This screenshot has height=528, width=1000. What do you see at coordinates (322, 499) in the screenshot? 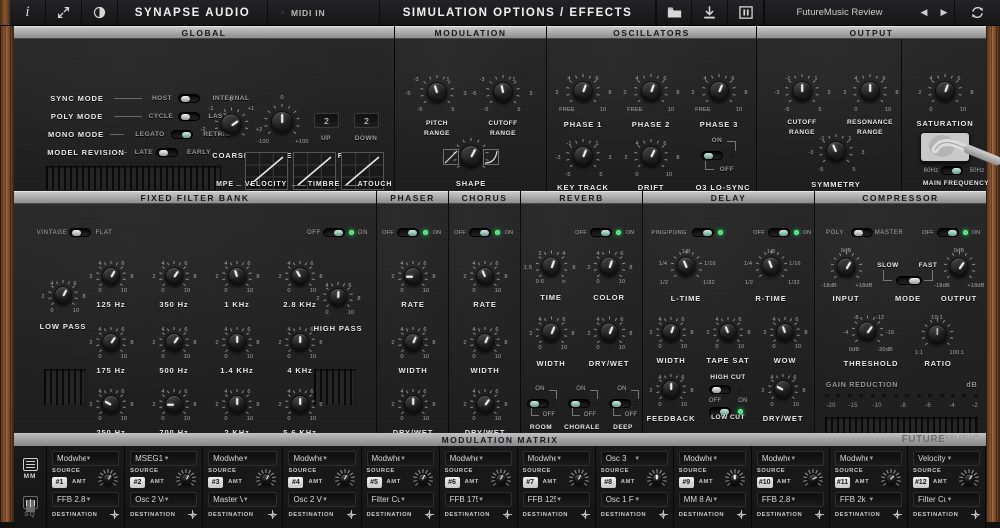
I see `matrix-destination-select: Osc 2 Vol▼` at bounding box center [322, 499].